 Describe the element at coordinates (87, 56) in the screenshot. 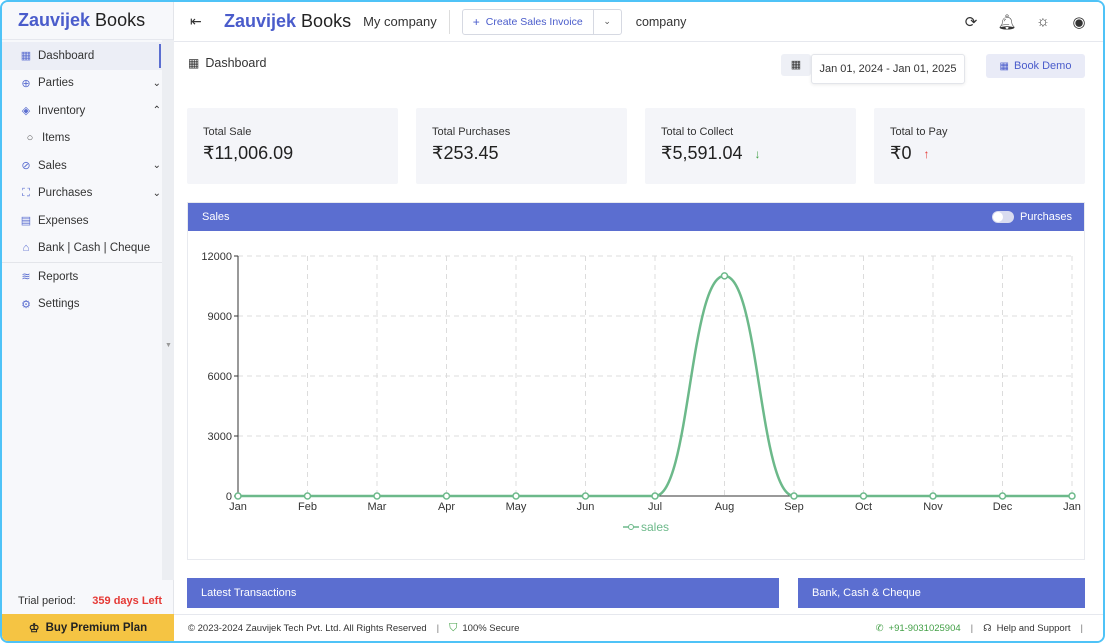

I see `sidebar-item-dashboard: ▦ Dashboard` at that location.